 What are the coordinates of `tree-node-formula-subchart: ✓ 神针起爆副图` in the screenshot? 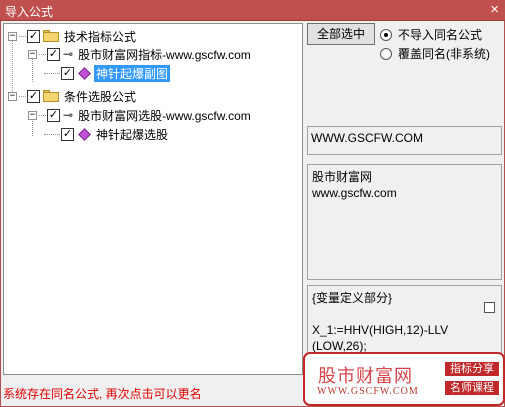 It's located at (107, 73).